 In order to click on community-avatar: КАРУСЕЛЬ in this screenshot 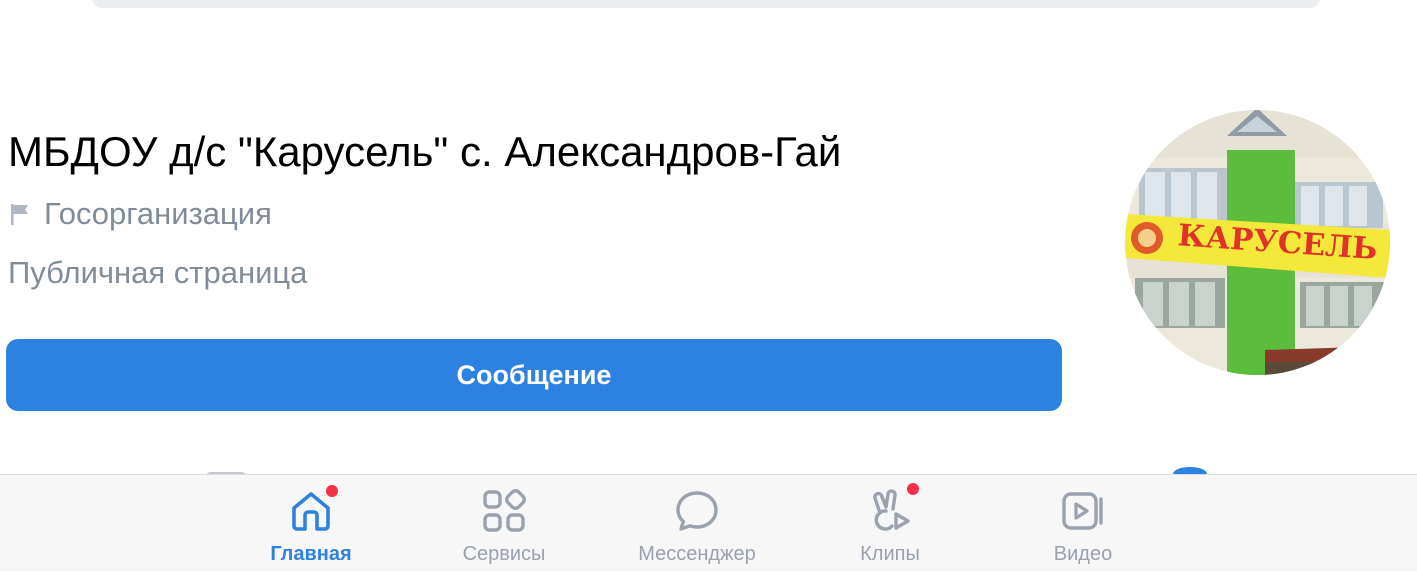, I will do `click(1257, 242)`.